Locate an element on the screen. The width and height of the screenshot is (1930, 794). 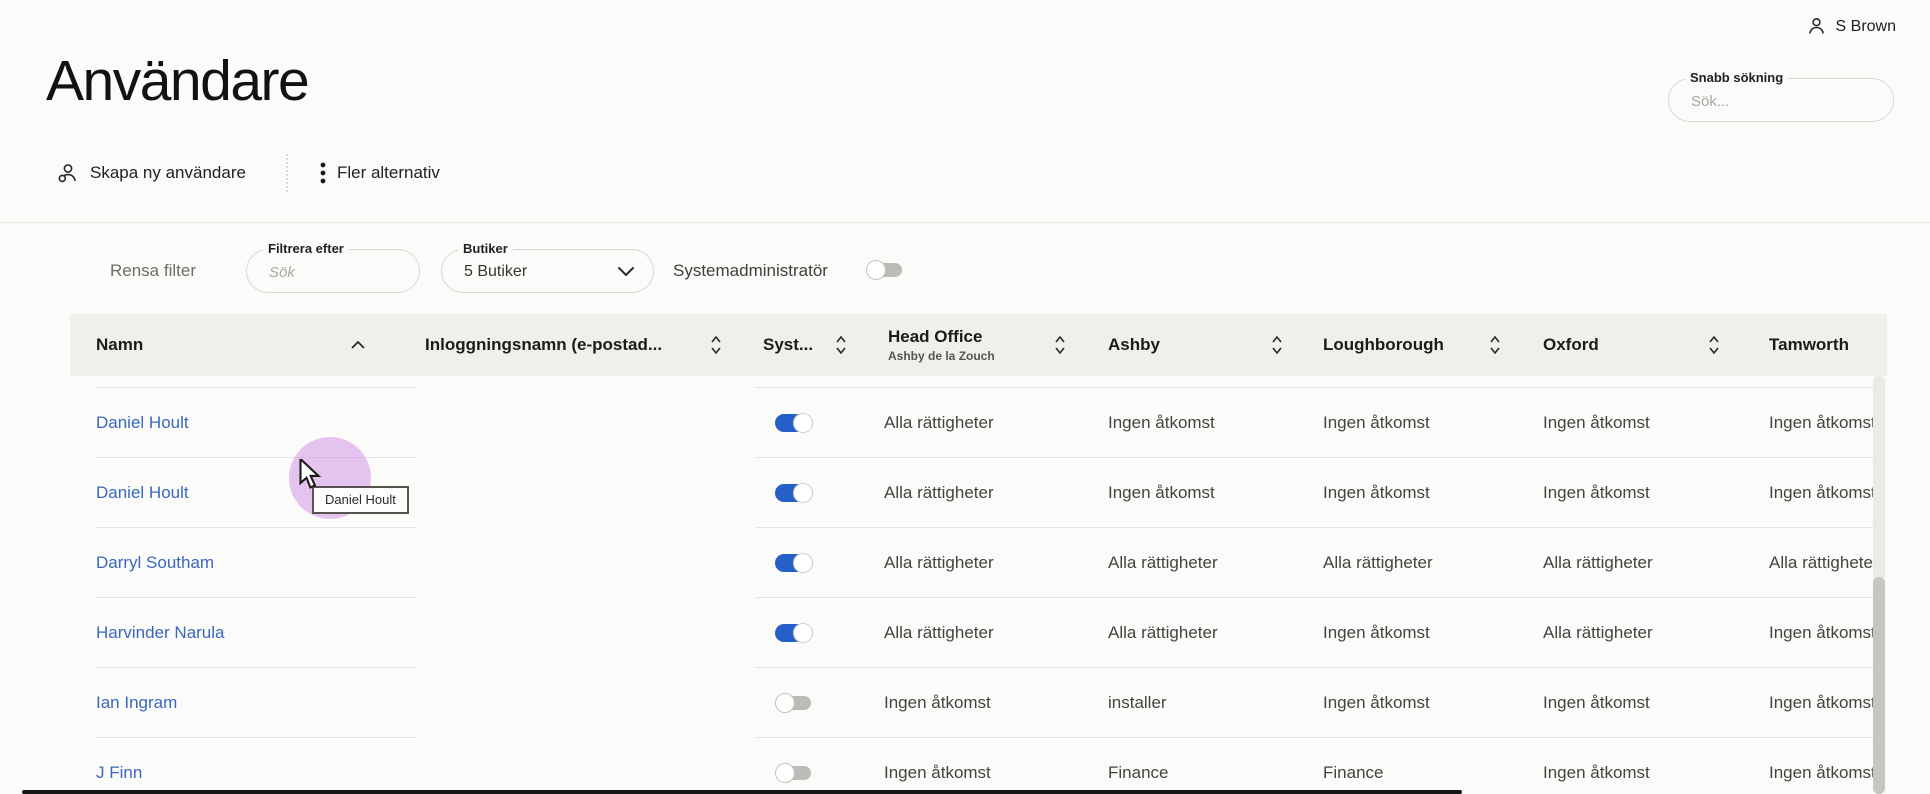
column-header-ashby: Ashby is located at coordinates (1196, 345).